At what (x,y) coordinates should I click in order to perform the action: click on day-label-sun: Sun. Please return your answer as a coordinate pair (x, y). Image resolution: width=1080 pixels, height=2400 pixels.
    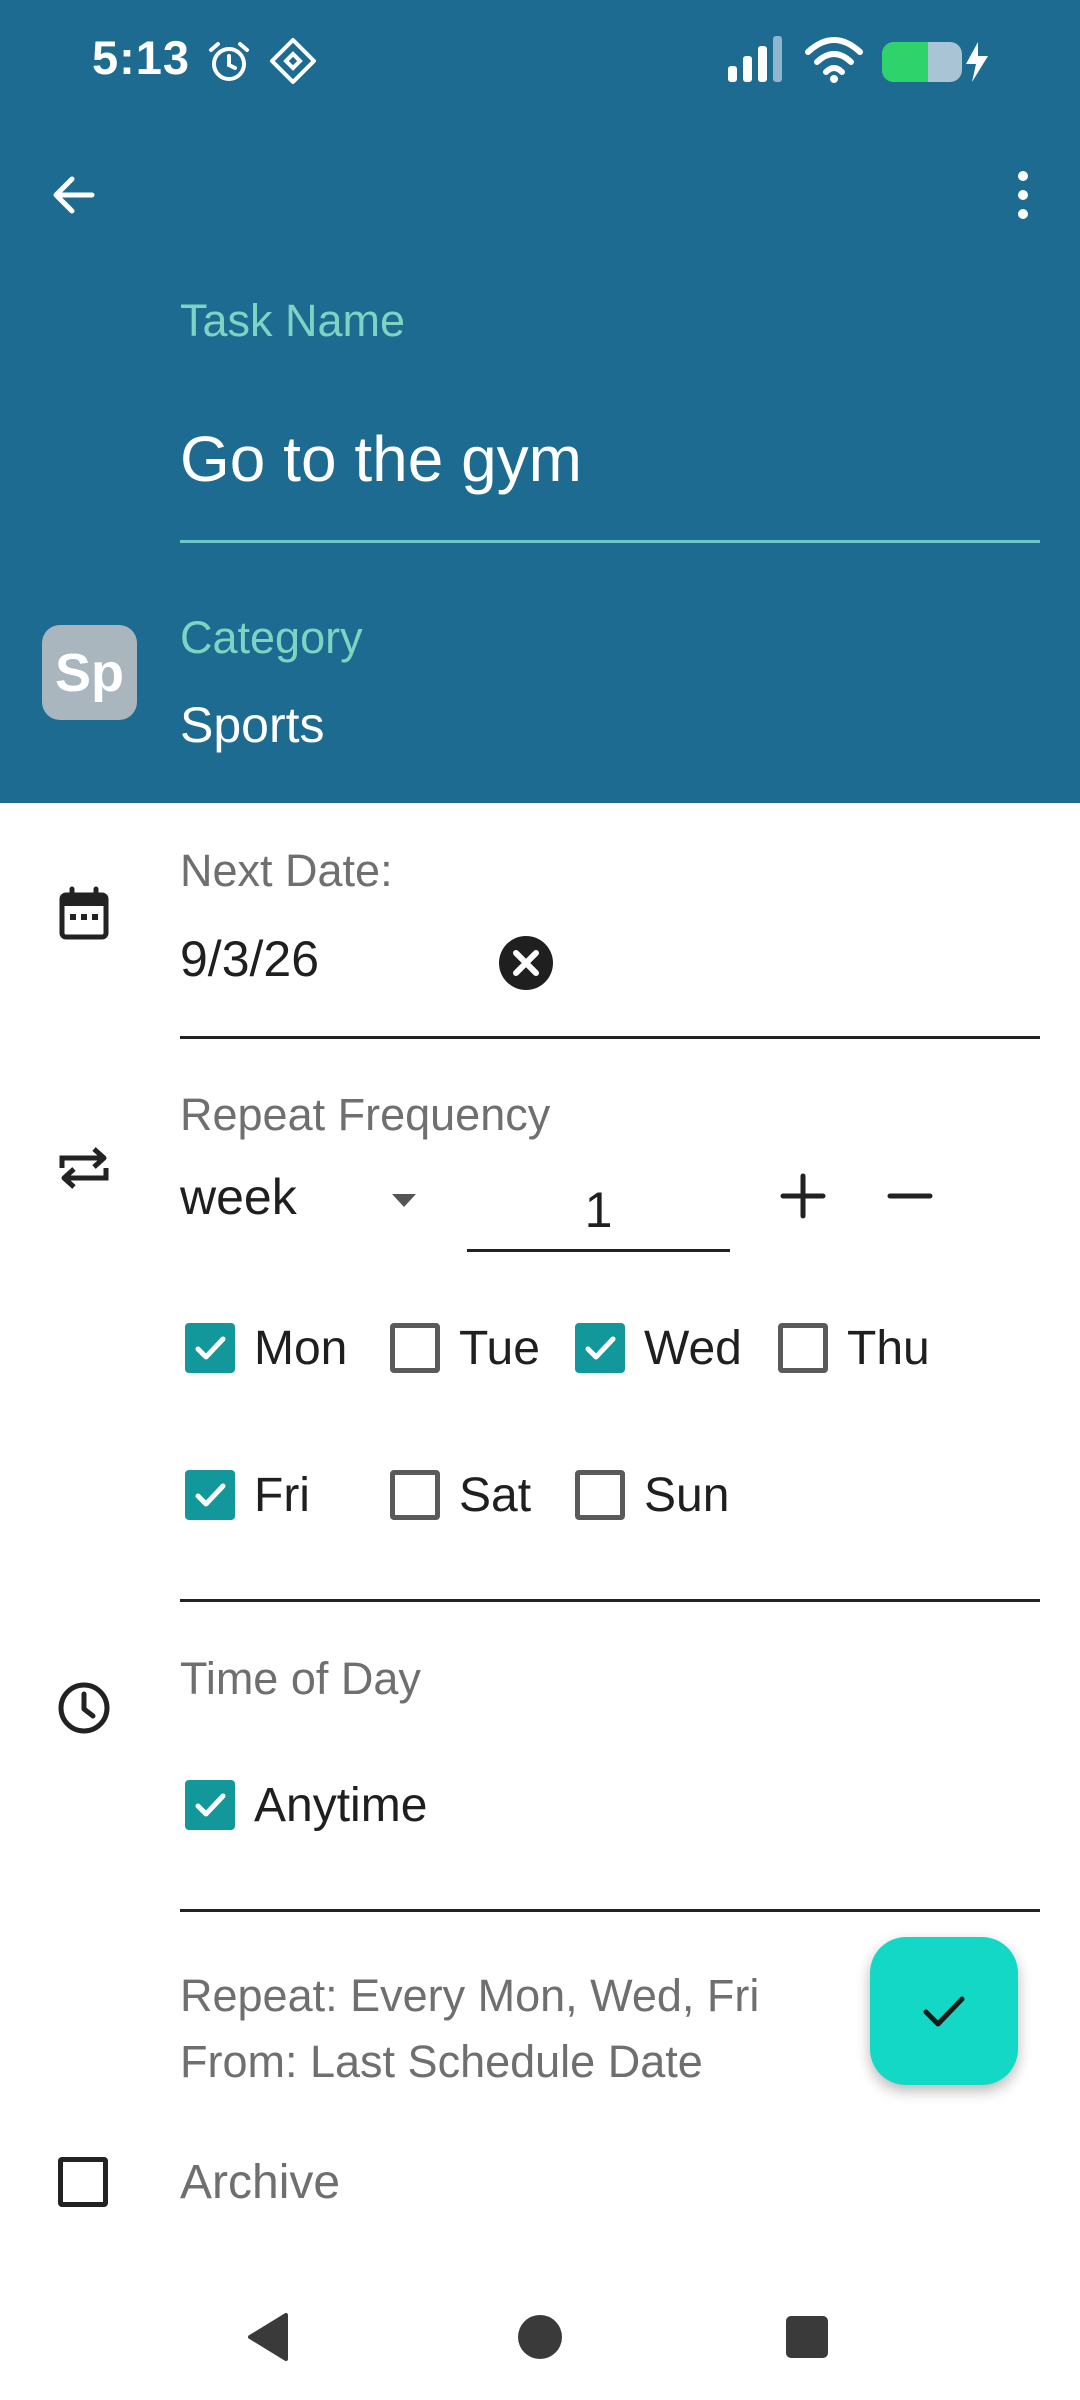
    Looking at the image, I should click on (687, 1495).